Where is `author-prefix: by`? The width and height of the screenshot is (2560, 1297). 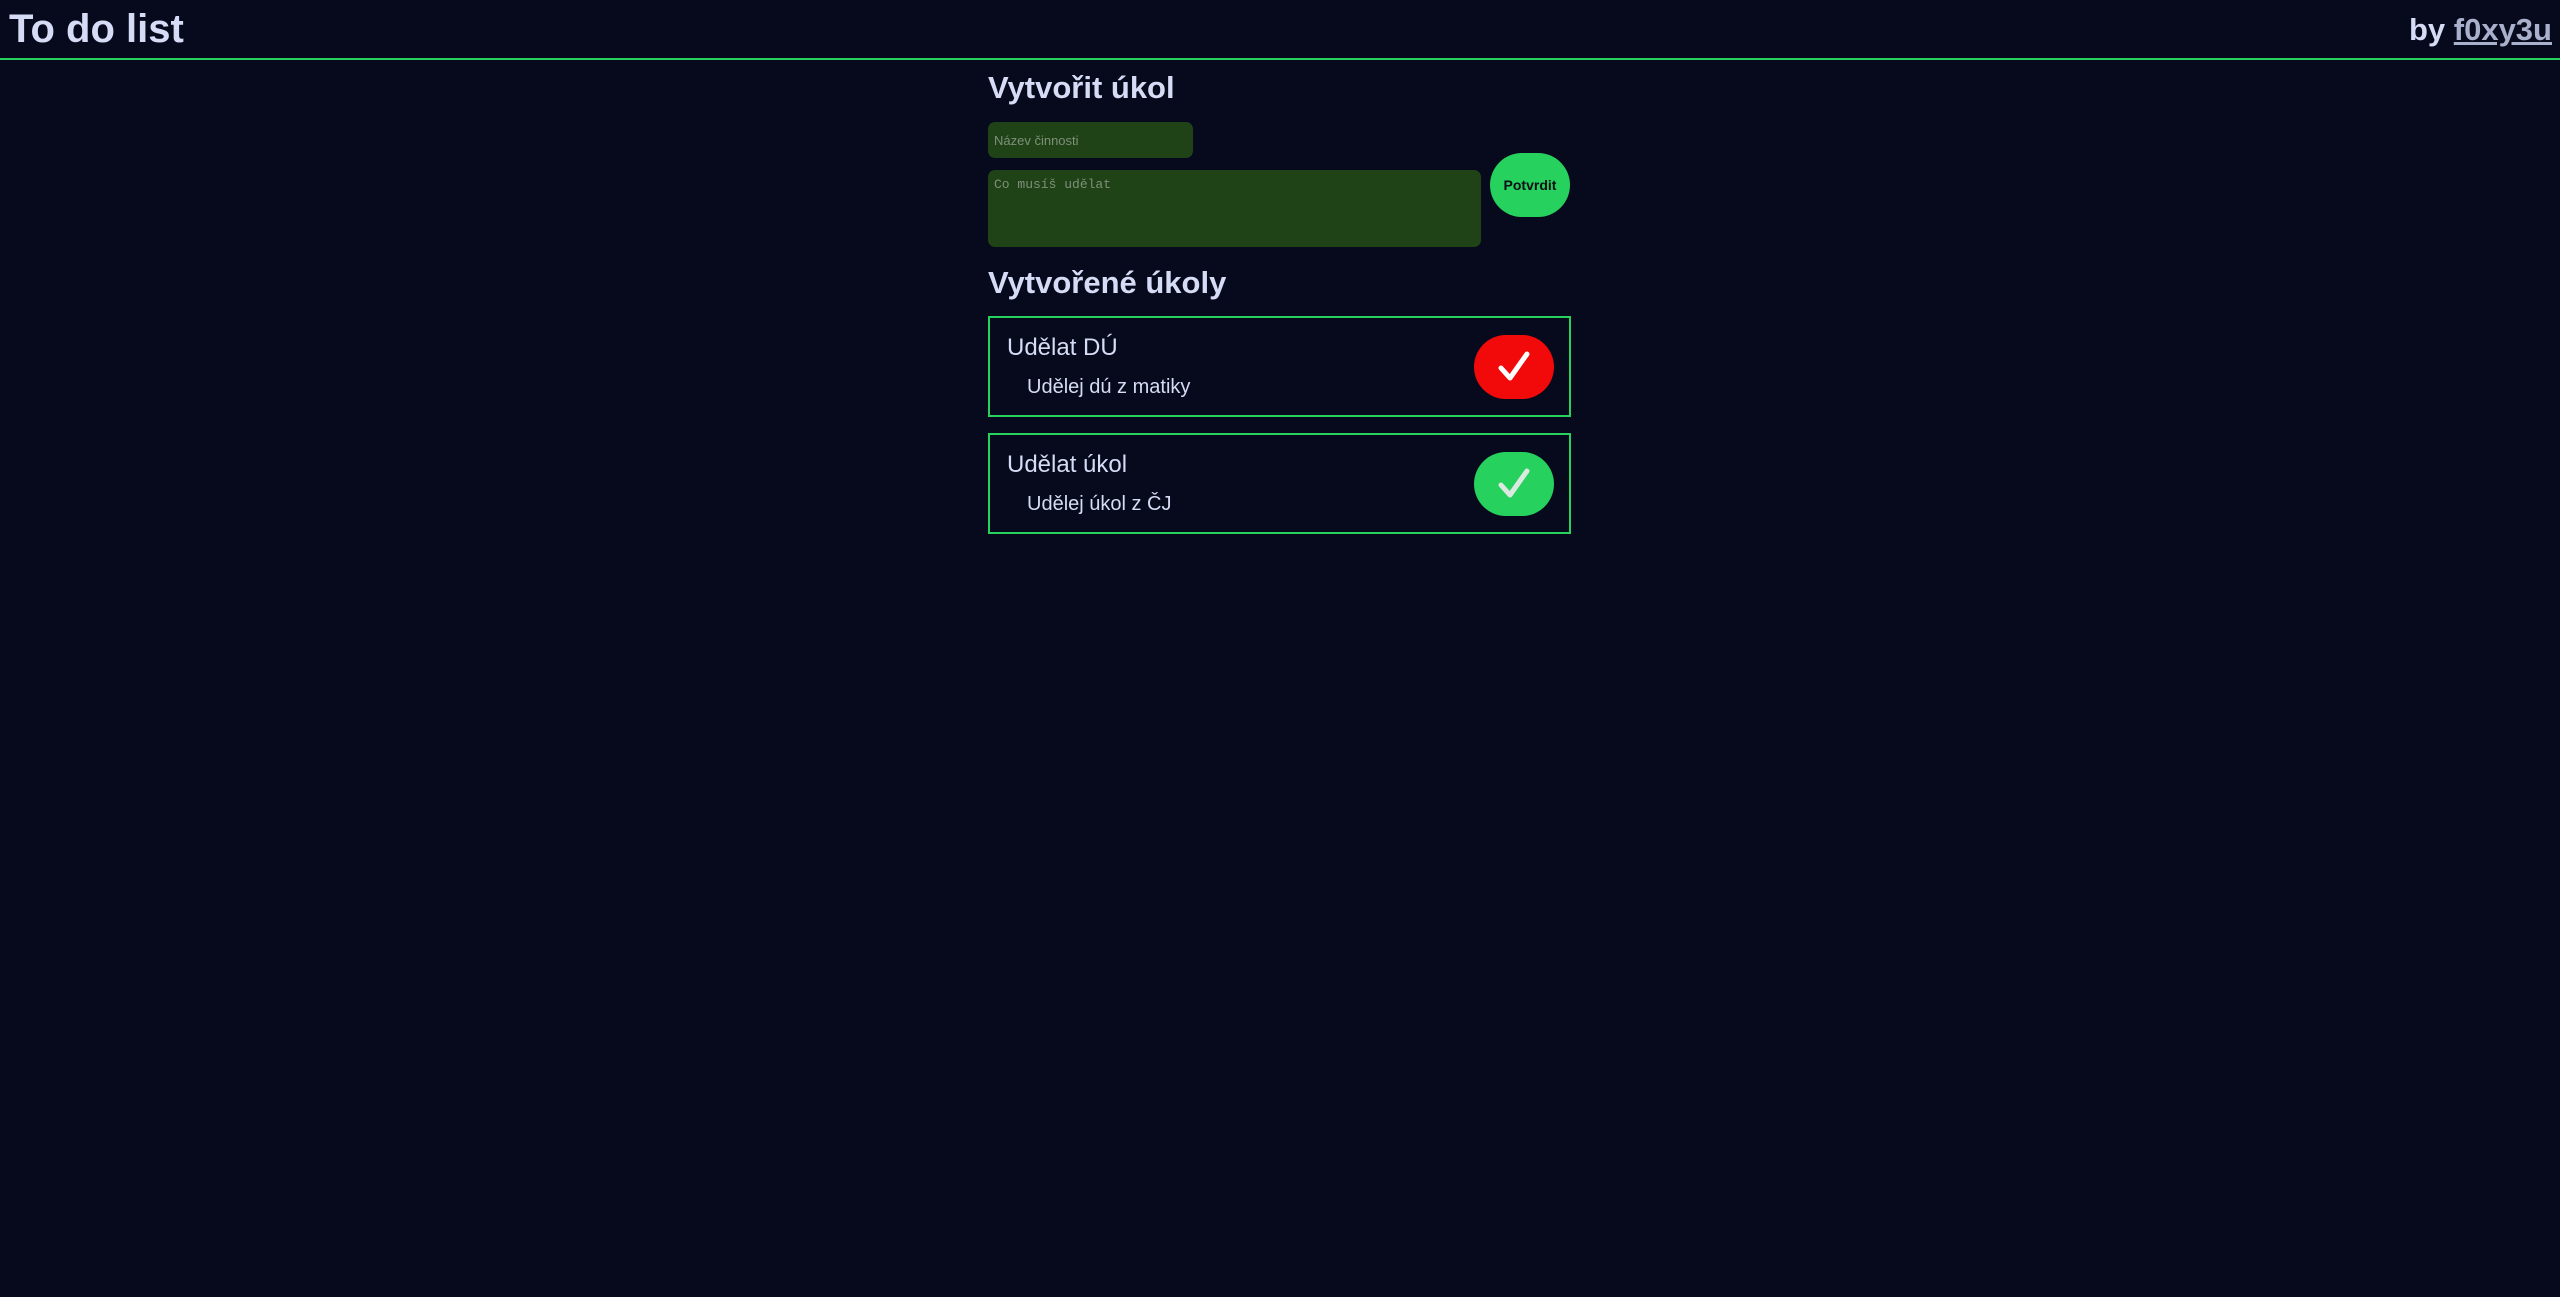
author-prefix: by is located at coordinates (2427, 29).